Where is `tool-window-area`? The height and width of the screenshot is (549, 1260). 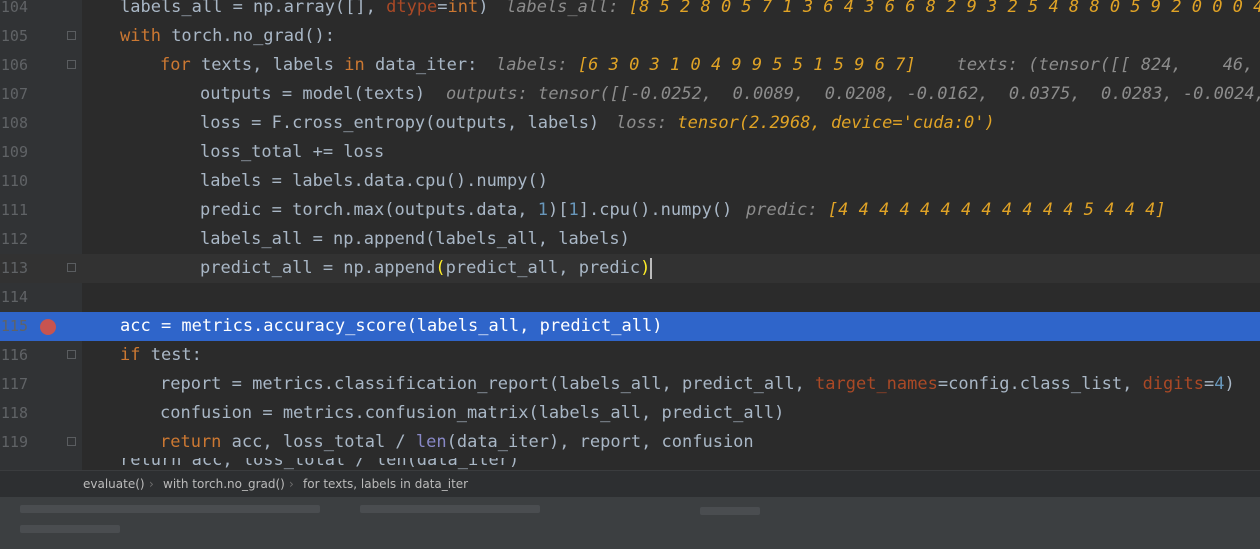 tool-window-area is located at coordinates (630, 523).